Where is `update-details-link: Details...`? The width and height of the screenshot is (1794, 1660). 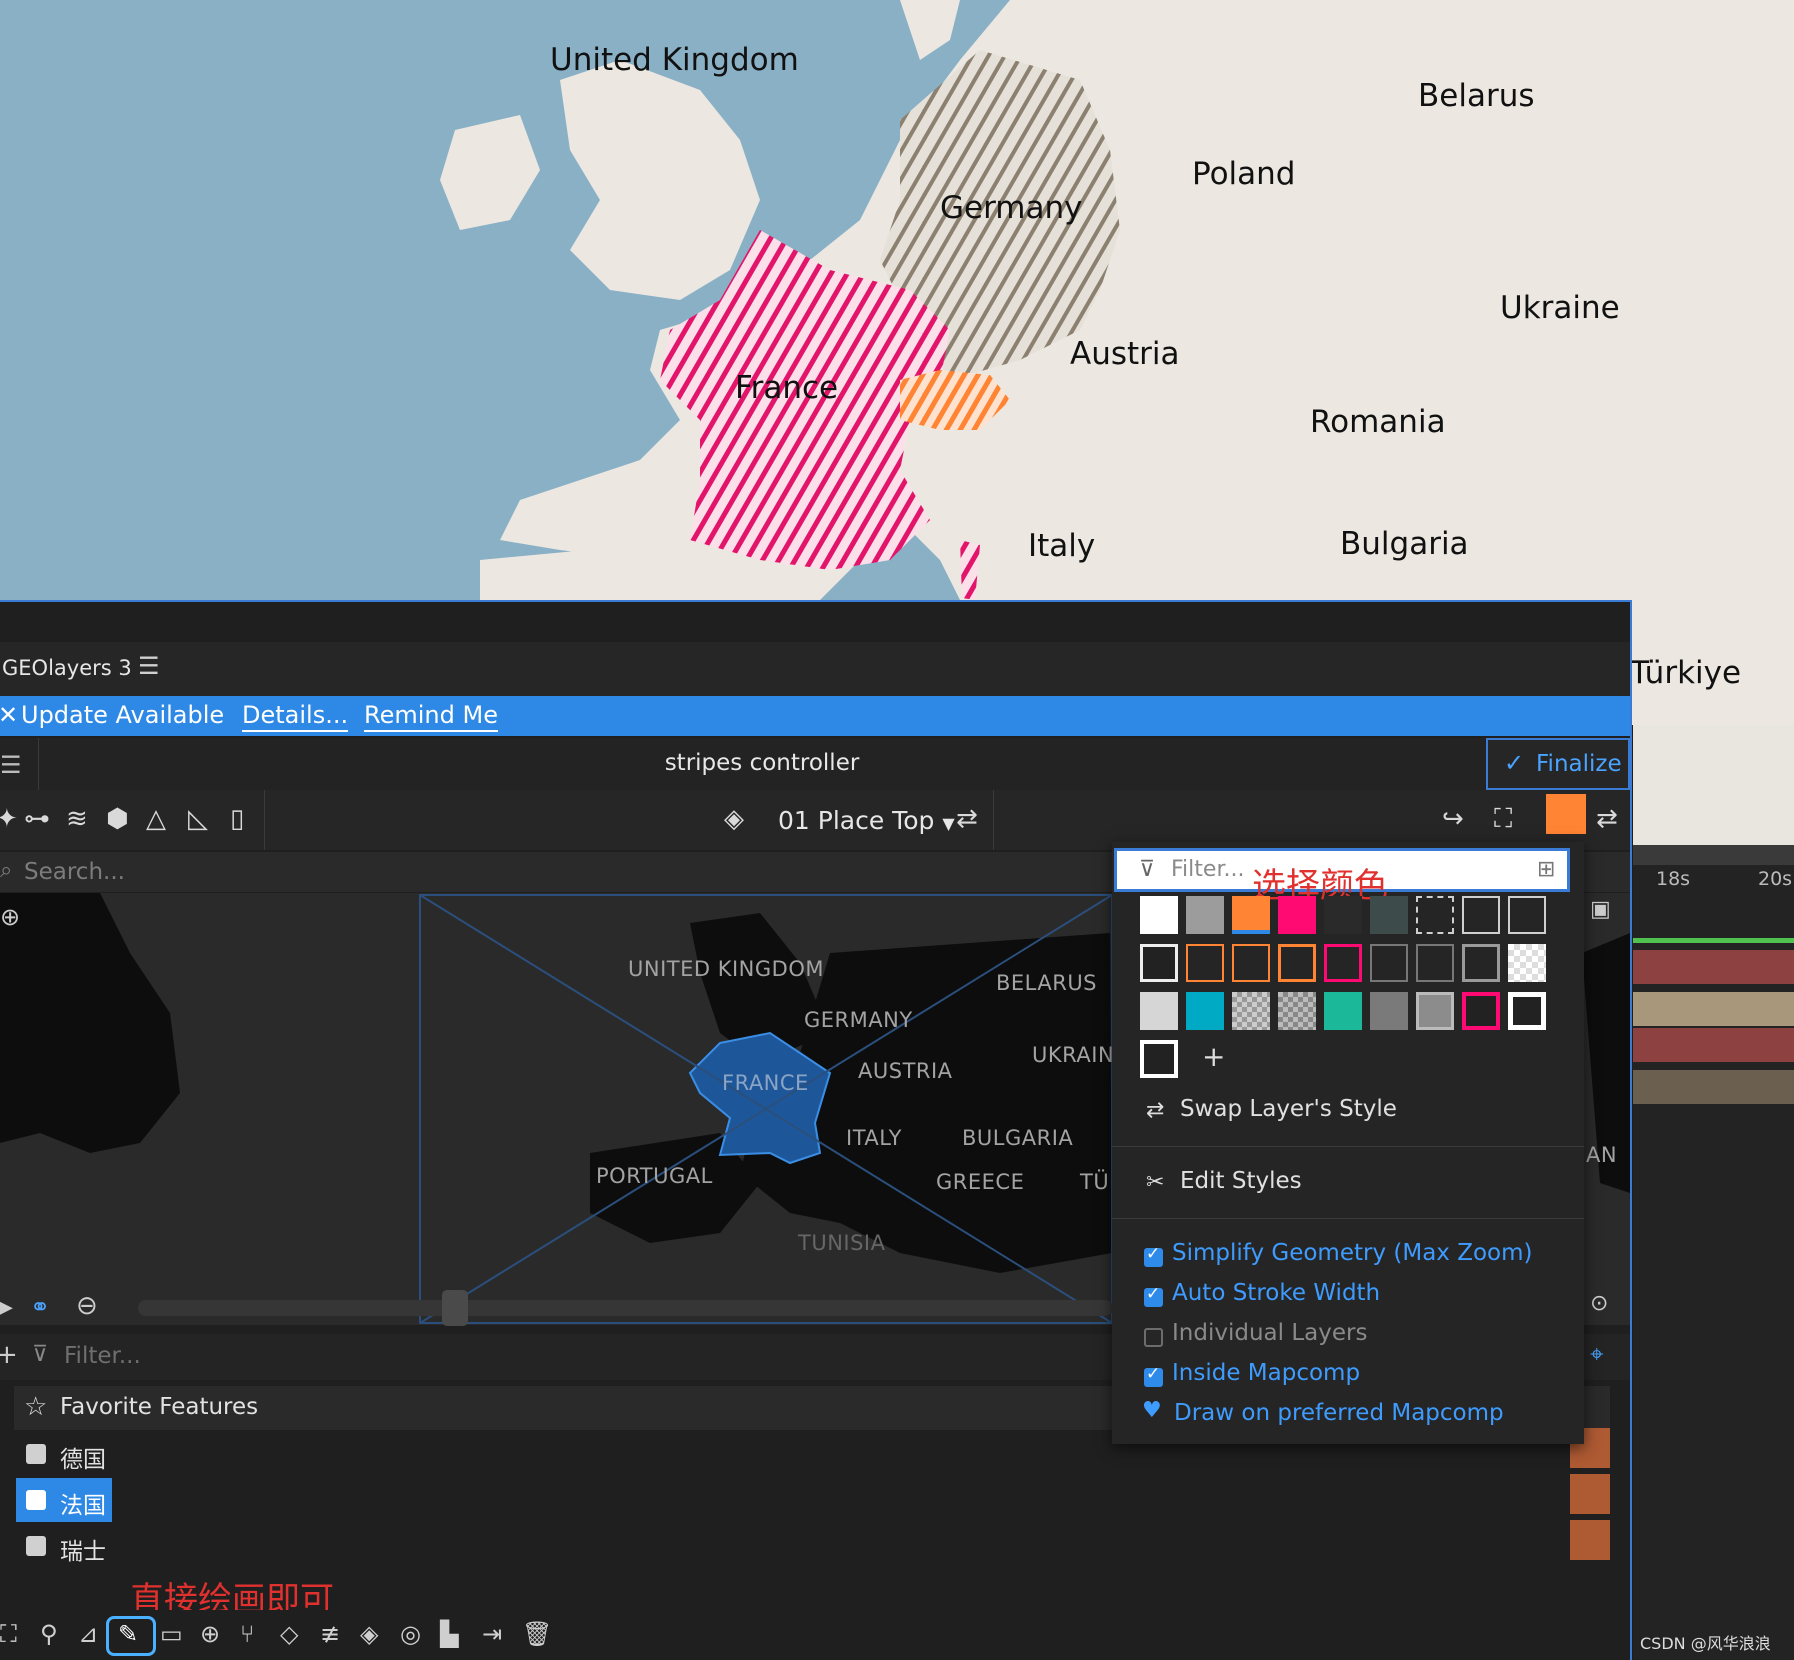
update-details-link: Details... is located at coordinates (295, 716).